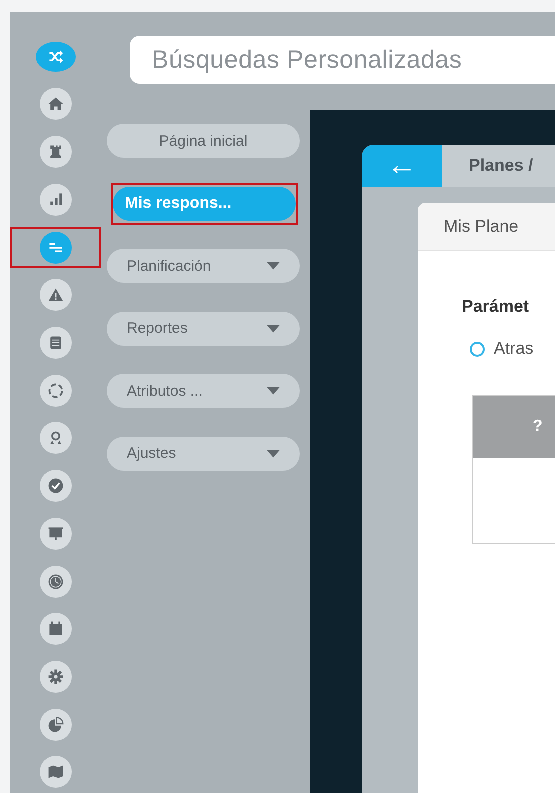 The image size is (555, 793). I want to click on search-field: Búsquedas Personalizadas, so click(342, 60).